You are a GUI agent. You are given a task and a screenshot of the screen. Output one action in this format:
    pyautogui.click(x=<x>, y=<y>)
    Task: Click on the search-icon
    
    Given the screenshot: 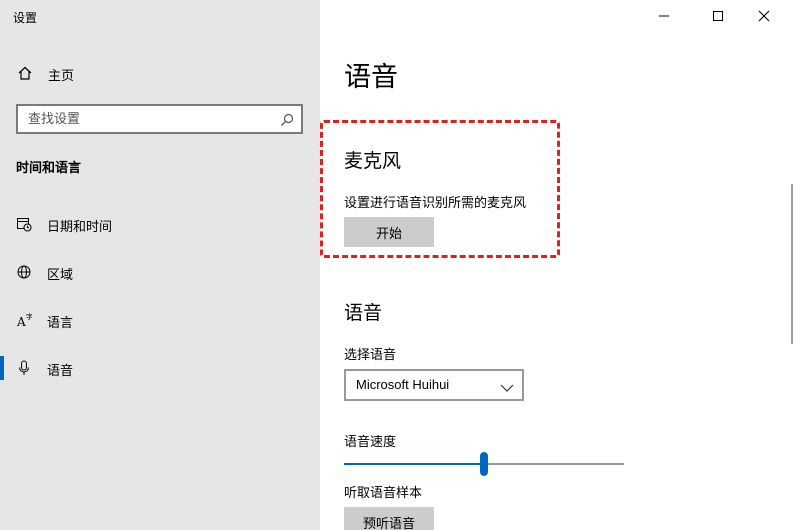 What is the action you would take?
    pyautogui.click(x=287, y=119)
    